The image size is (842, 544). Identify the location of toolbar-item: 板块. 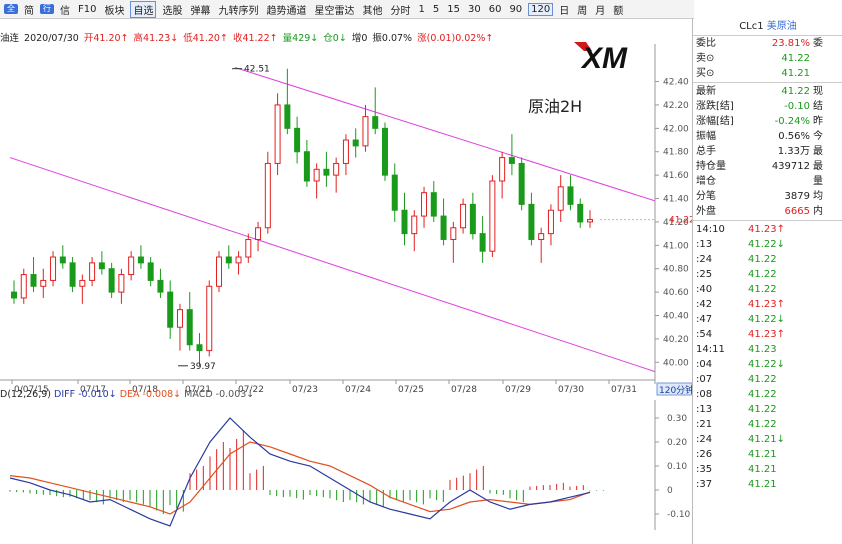
(114, 9).